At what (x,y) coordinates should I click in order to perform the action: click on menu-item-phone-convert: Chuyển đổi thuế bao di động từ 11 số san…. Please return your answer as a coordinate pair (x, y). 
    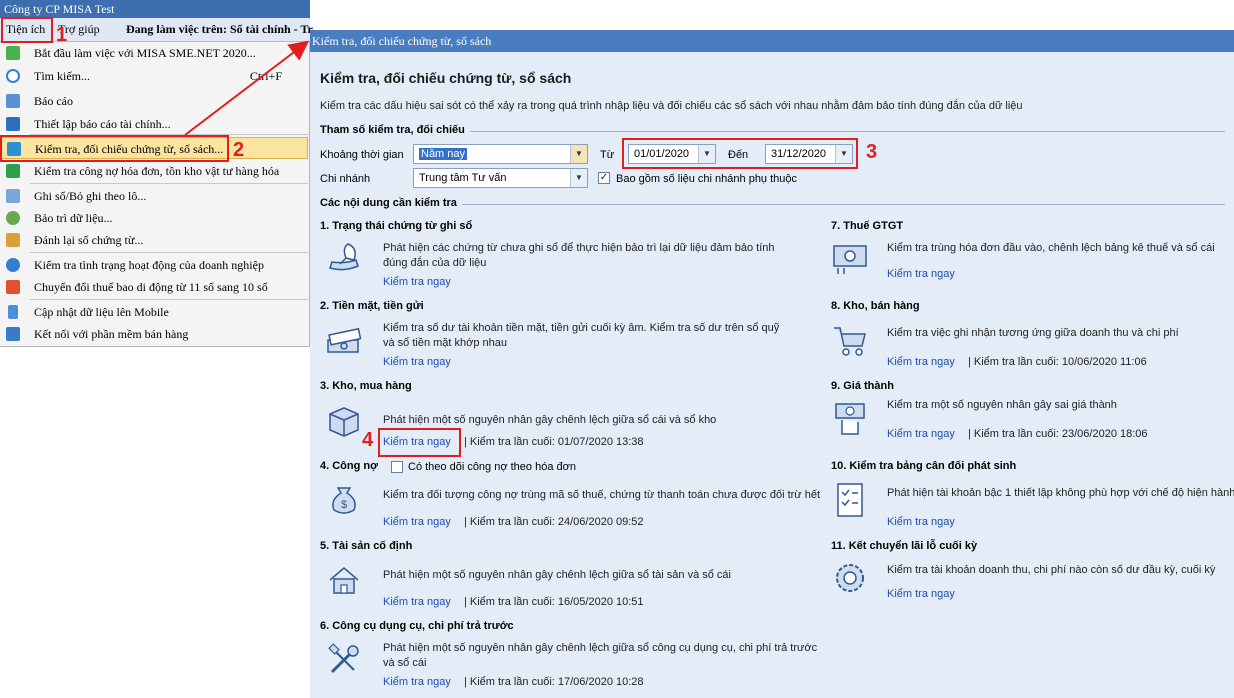
    Looking at the image, I should click on (154, 287).